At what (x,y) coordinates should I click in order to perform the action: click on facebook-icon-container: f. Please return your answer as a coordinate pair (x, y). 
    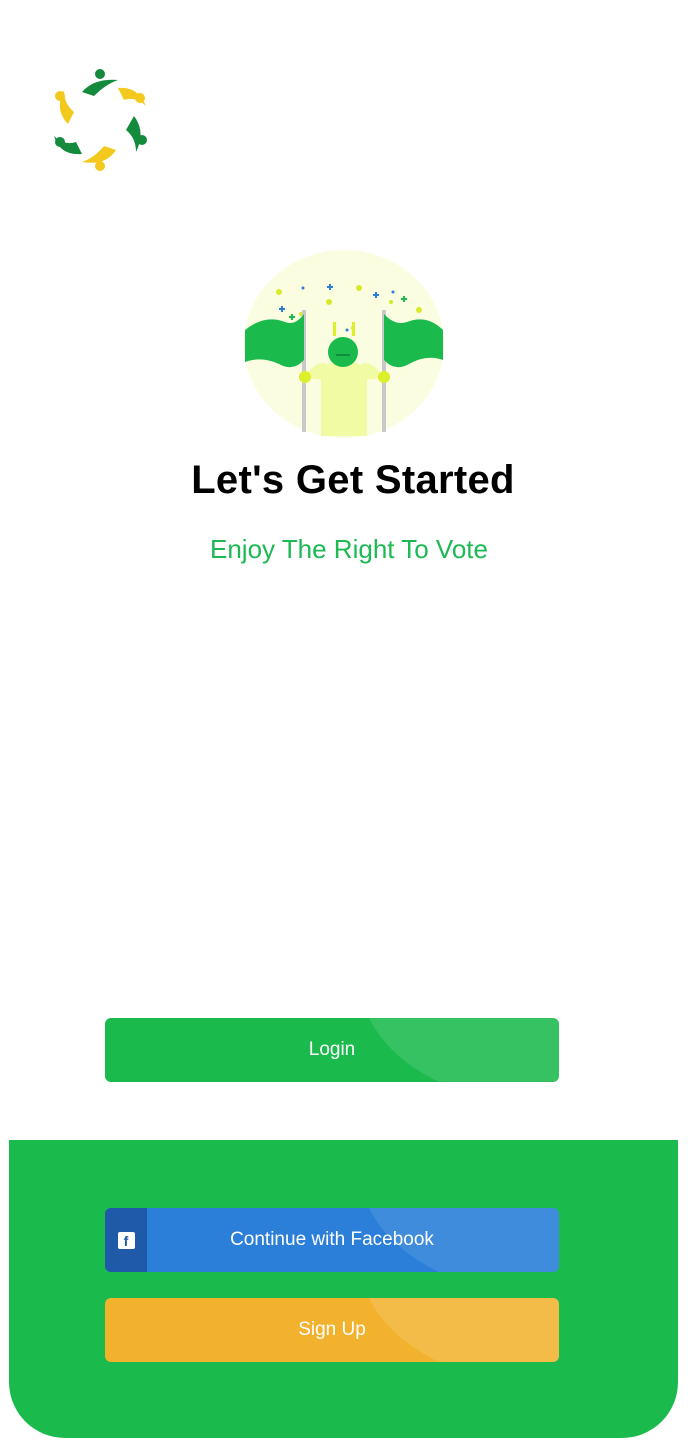
    Looking at the image, I should click on (126, 1240).